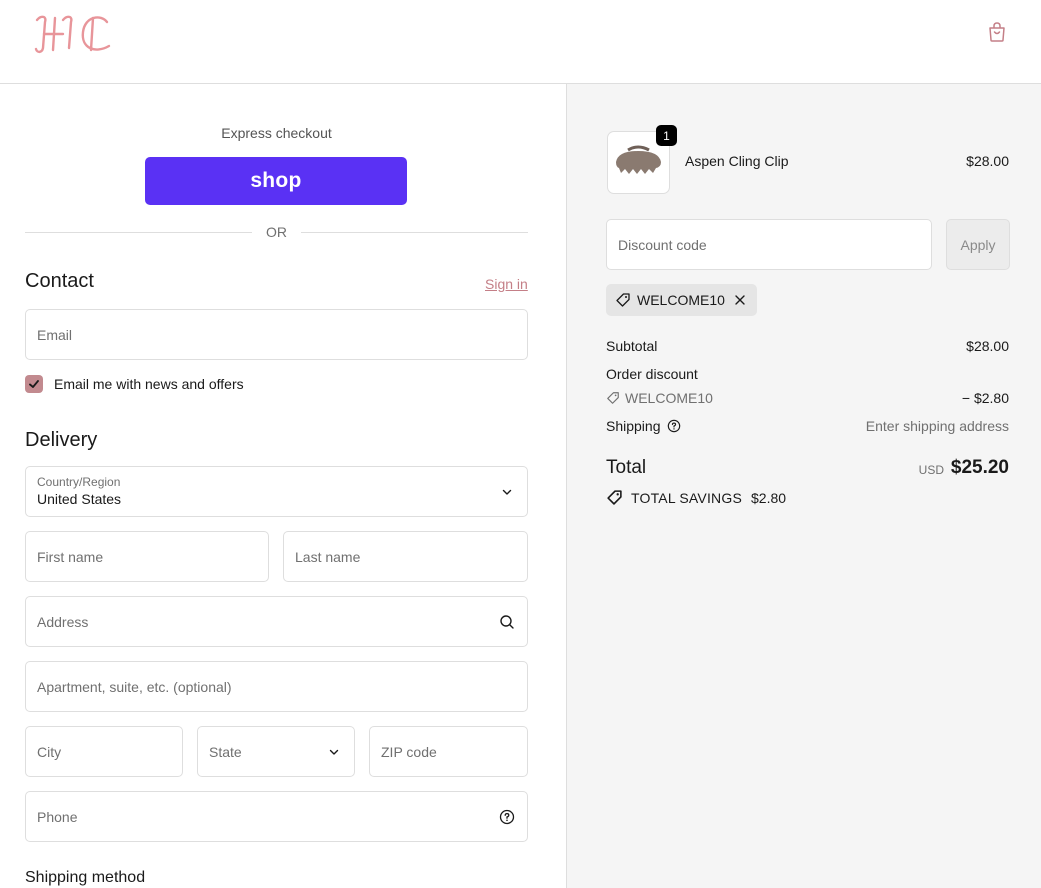 The image size is (1041, 888). I want to click on shipping-row: Shipping, so click(643, 426).